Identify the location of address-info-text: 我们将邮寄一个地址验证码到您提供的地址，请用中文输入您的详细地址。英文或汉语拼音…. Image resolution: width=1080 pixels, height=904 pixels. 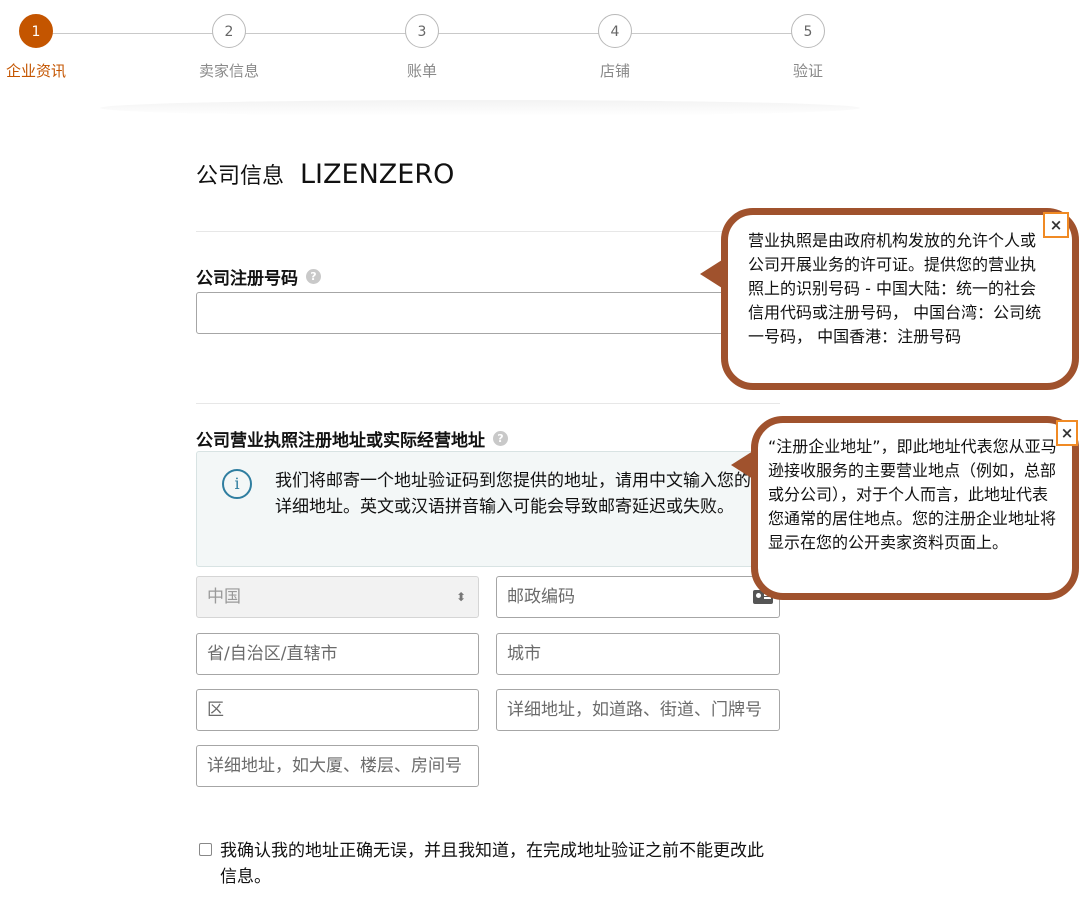
(513, 494).